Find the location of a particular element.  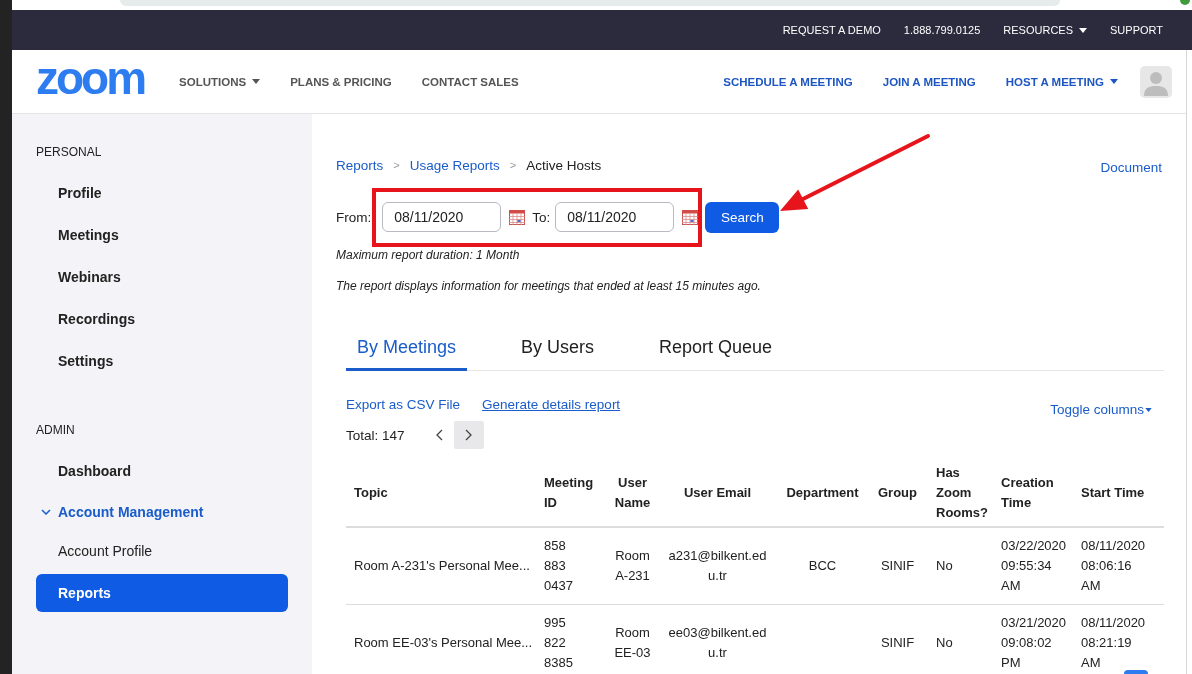

chevron-right-icon is located at coordinates (469, 435).